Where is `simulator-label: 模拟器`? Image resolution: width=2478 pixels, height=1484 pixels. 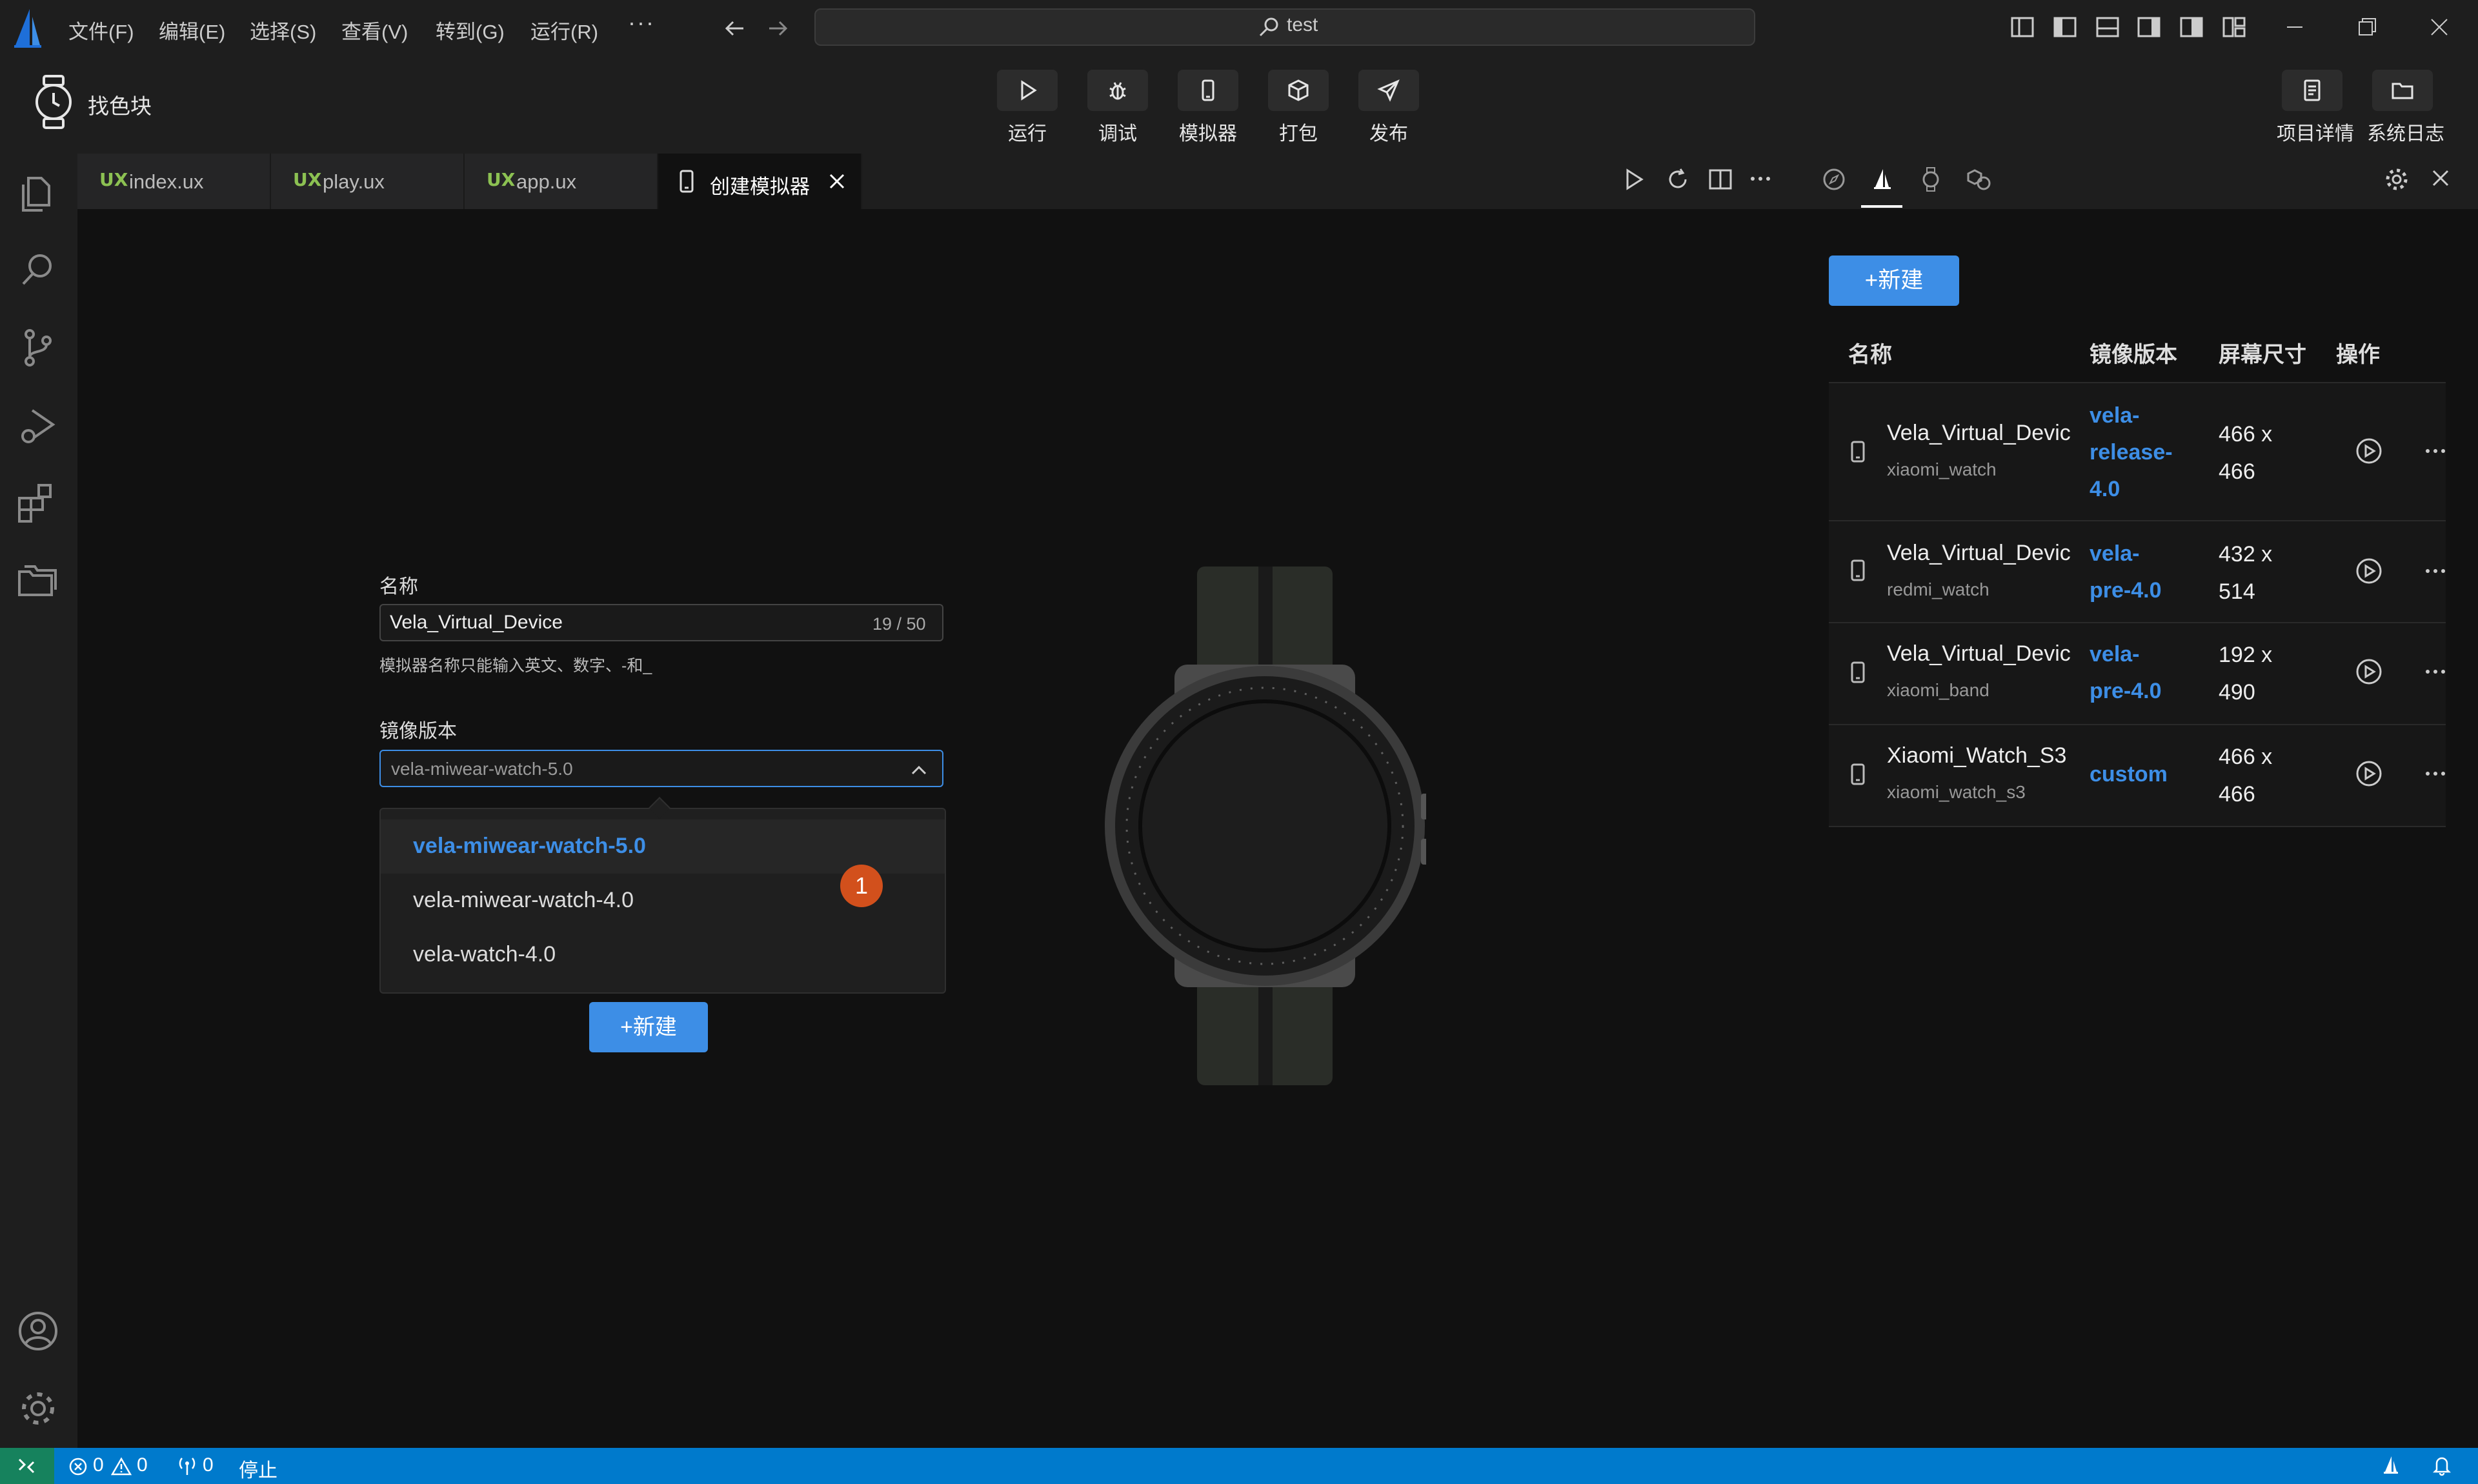
simulator-label: 模拟器 is located at coordinates (1208, 134).